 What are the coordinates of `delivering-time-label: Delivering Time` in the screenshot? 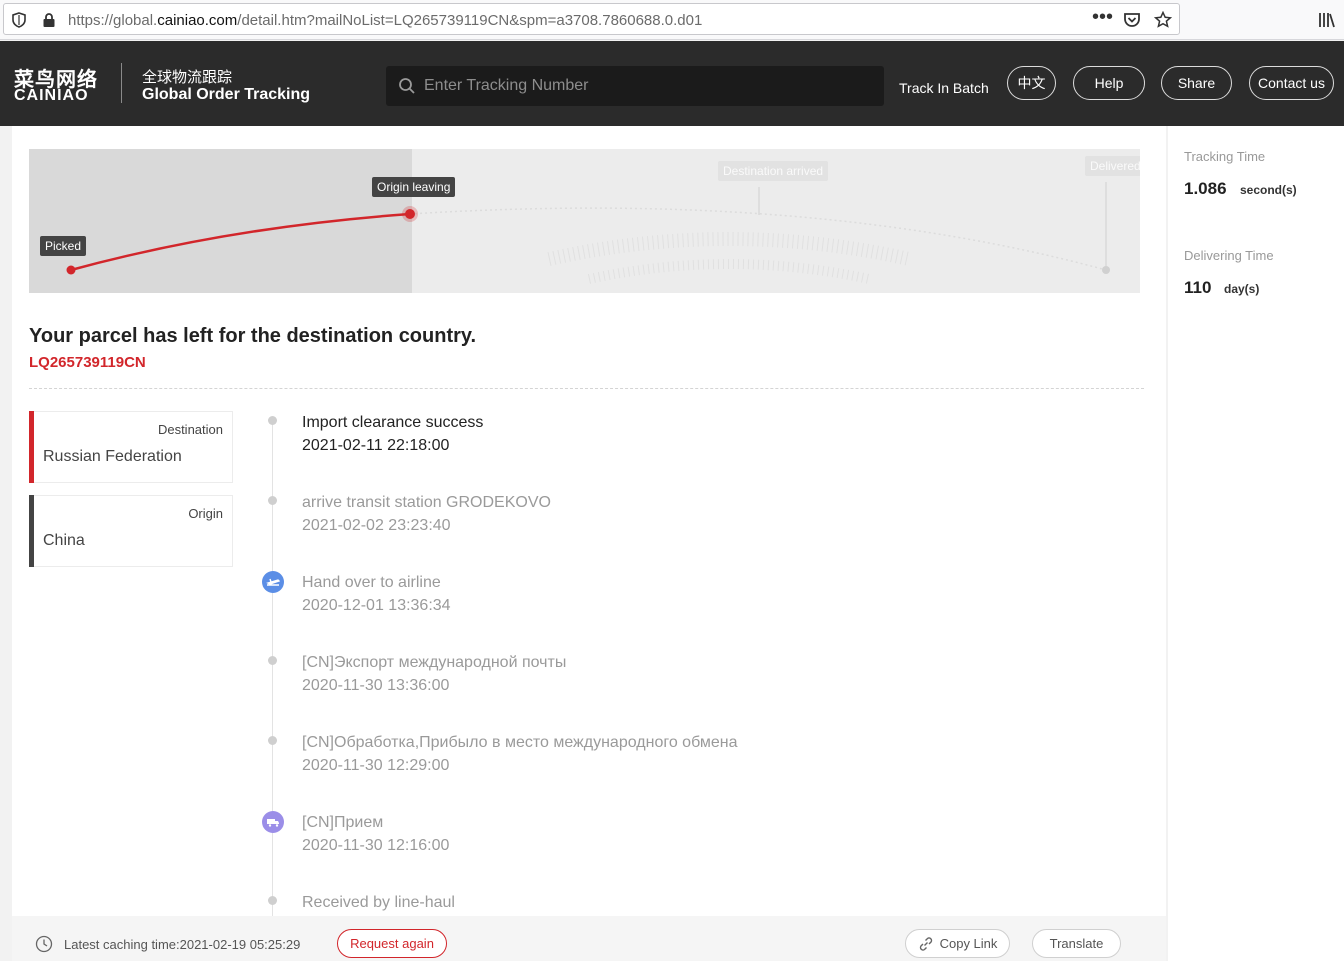 It's located at (1229, 255).